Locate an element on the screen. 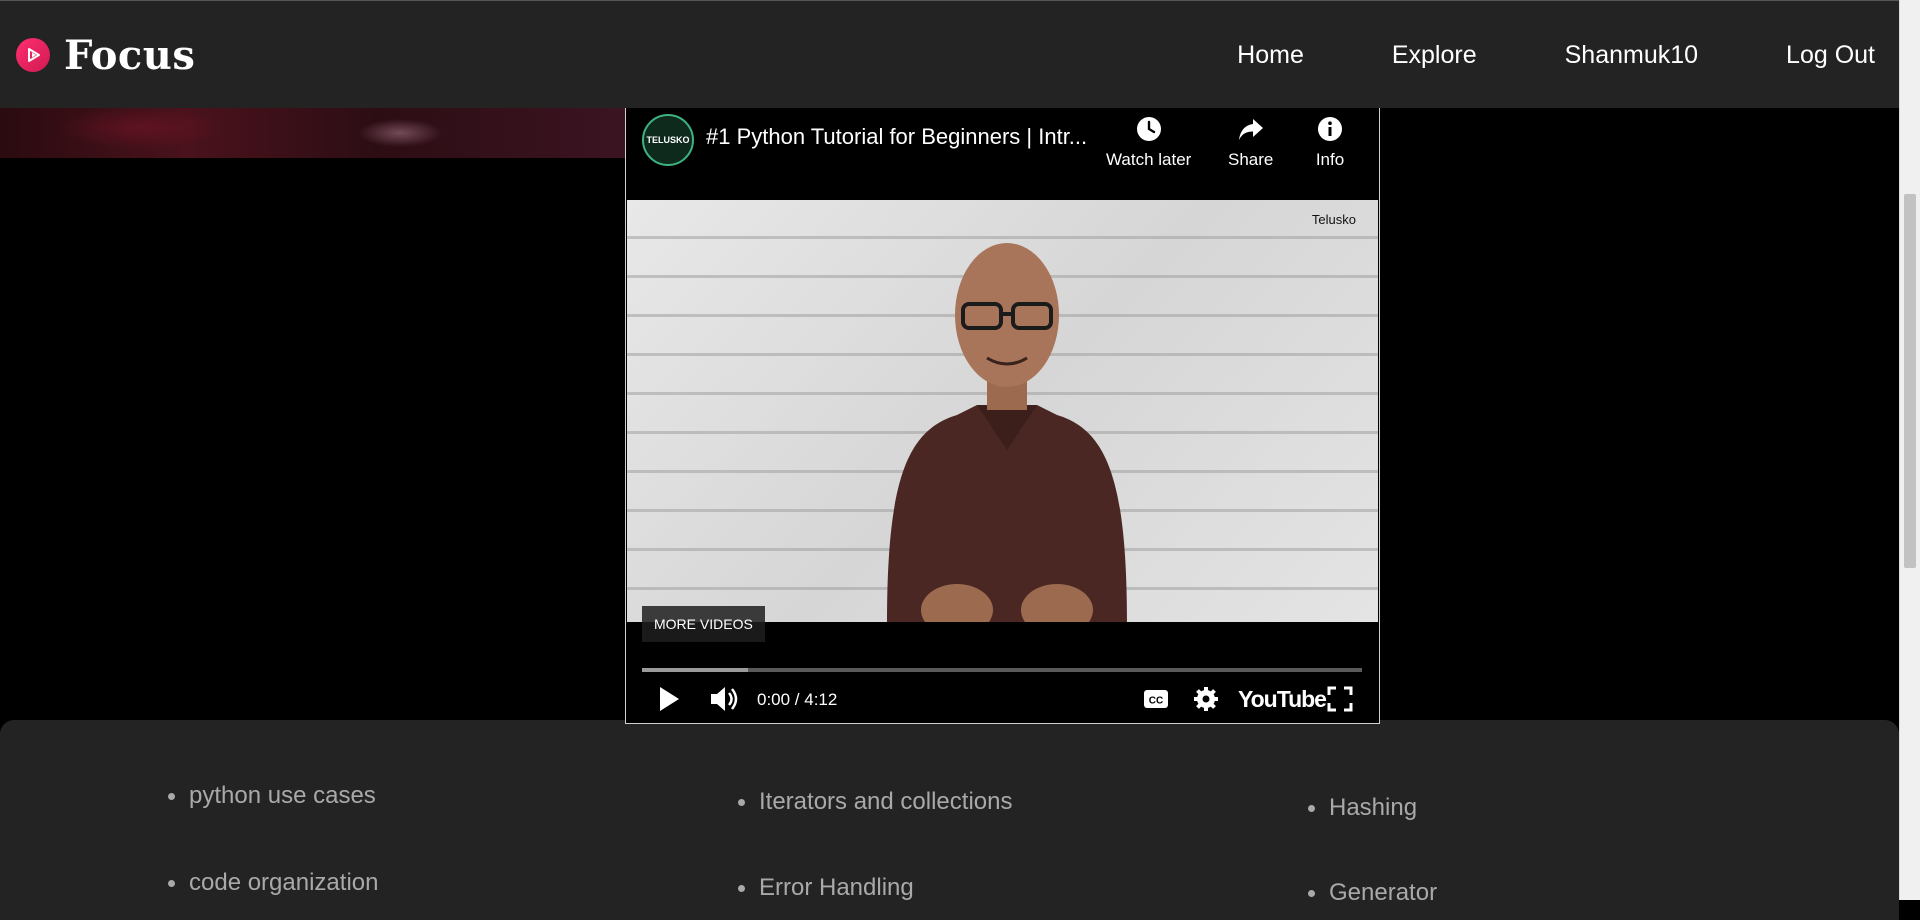 This screenshot has height=920, width=1920. page-scrollbar is located at coordinates (1909, 450).